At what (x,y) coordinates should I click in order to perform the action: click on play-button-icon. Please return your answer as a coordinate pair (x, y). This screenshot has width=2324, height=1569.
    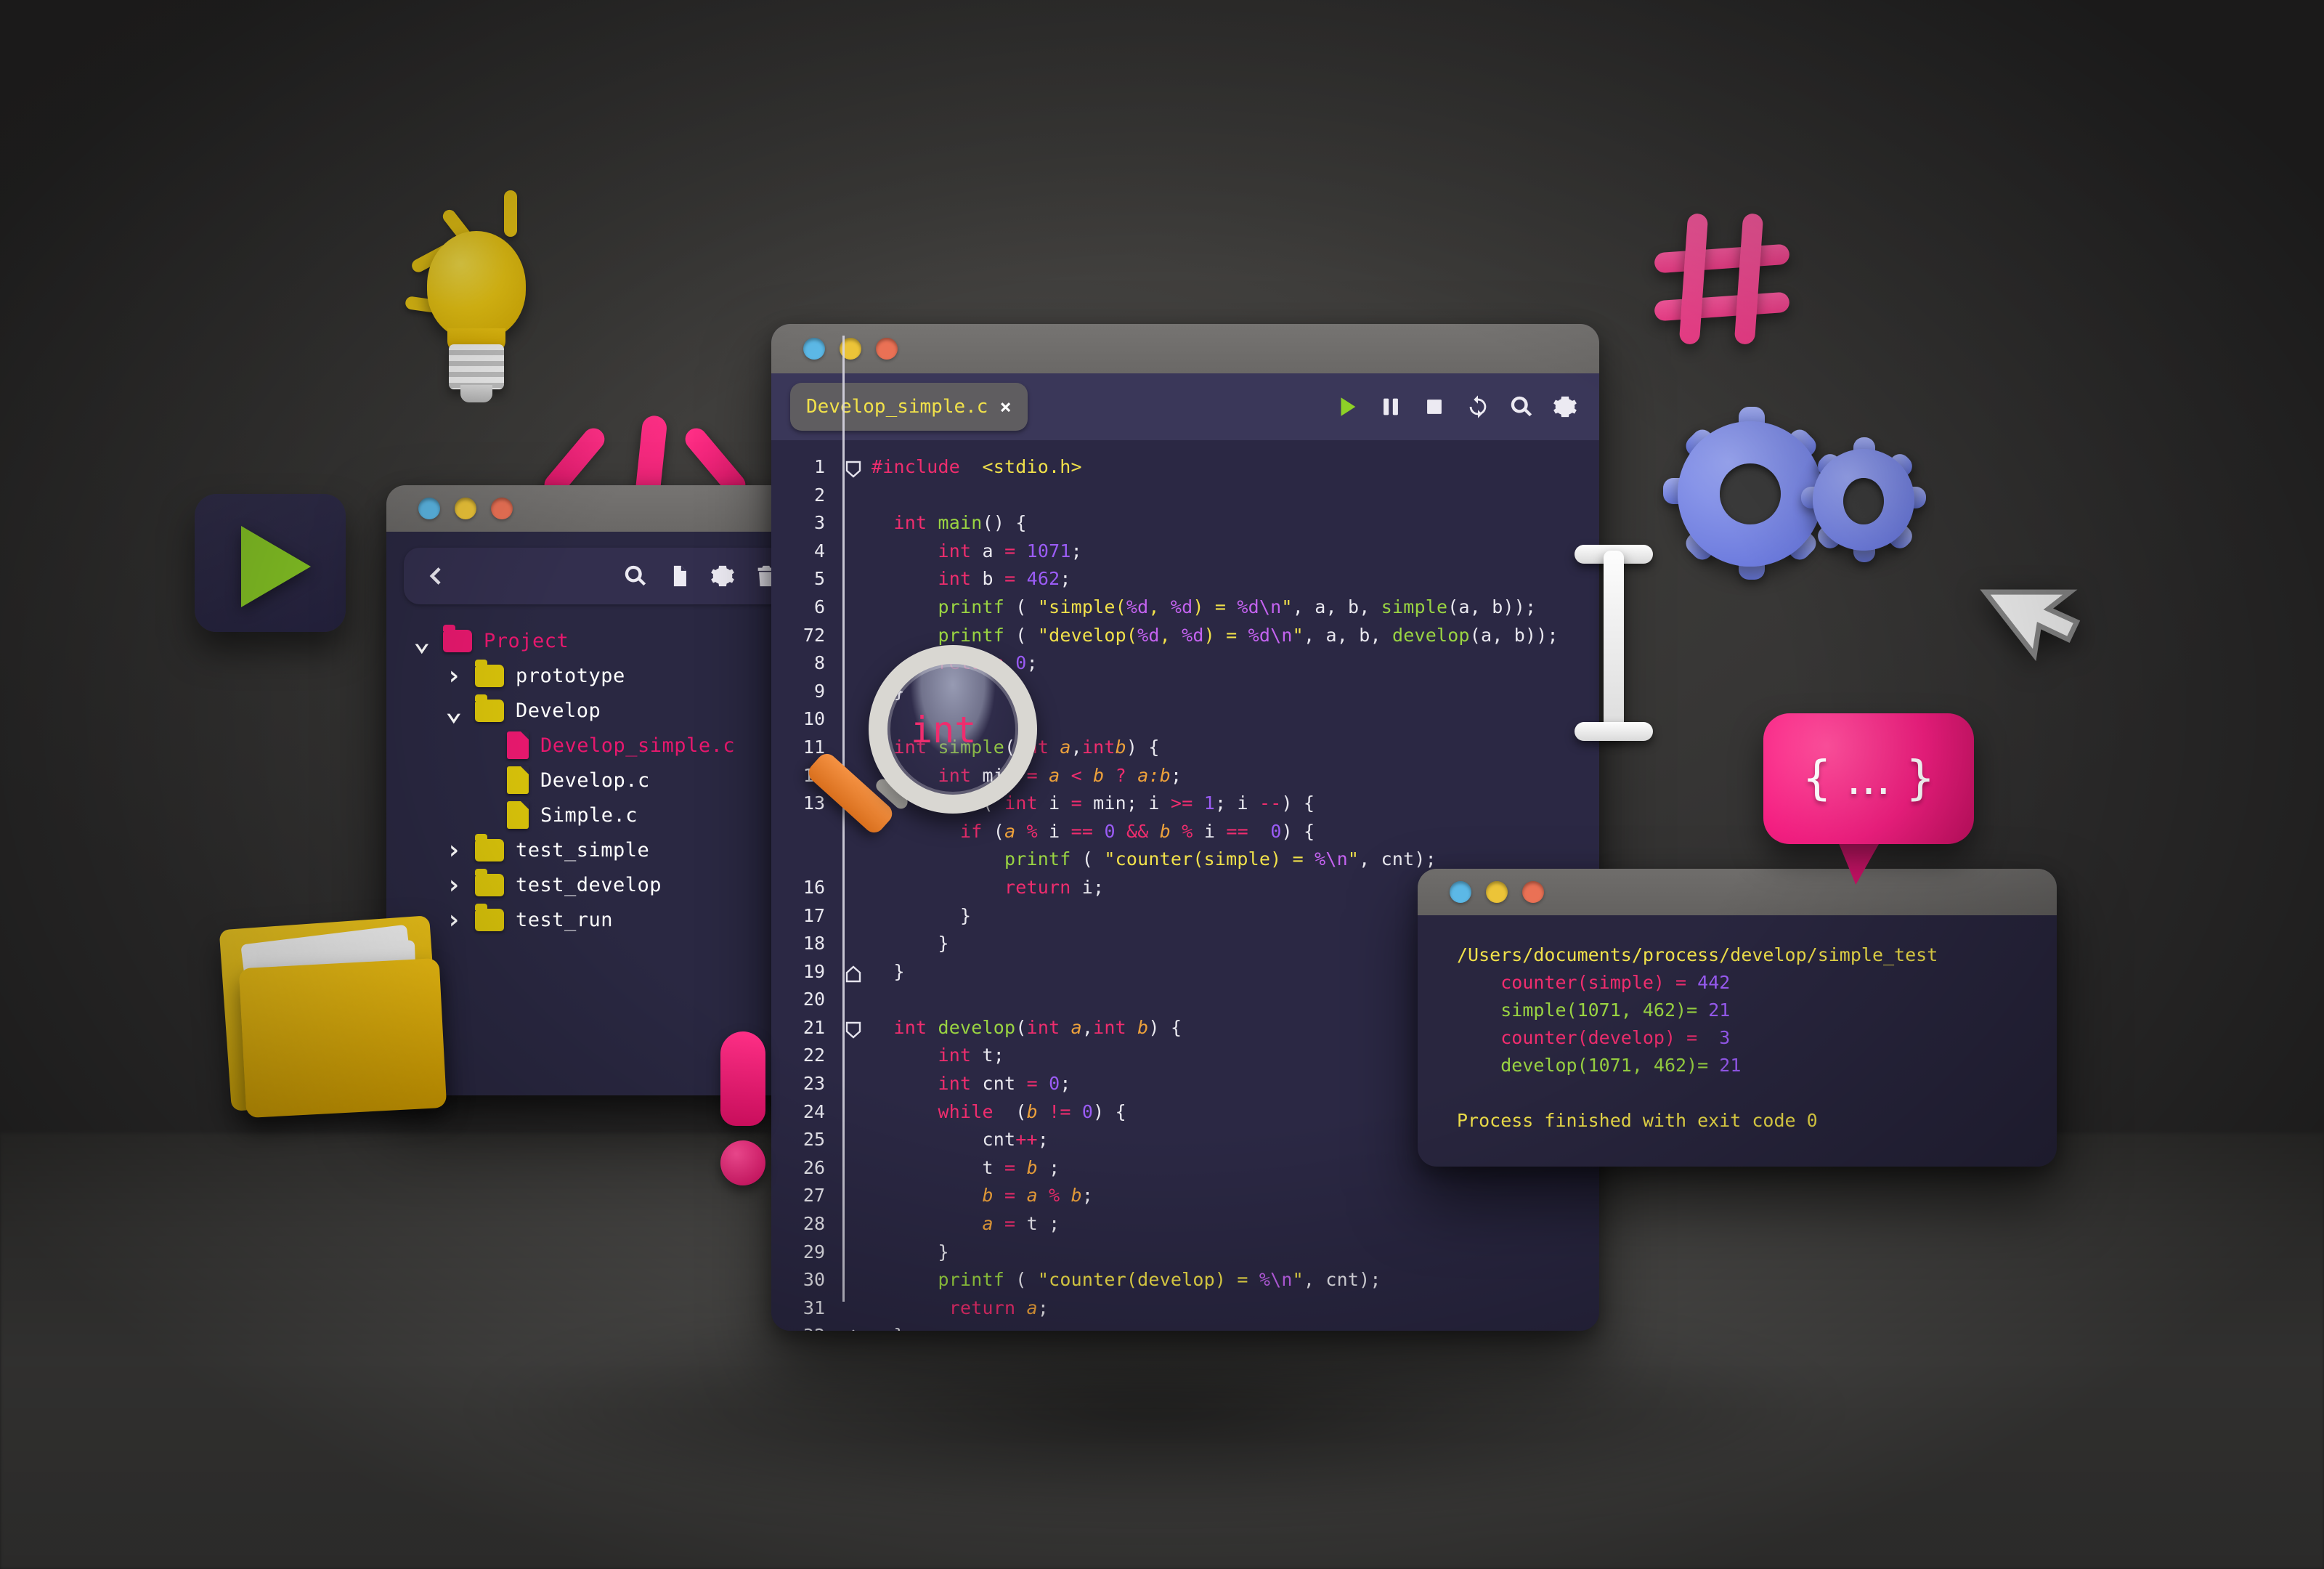
    Looking at the image, I should click on (270, 563).